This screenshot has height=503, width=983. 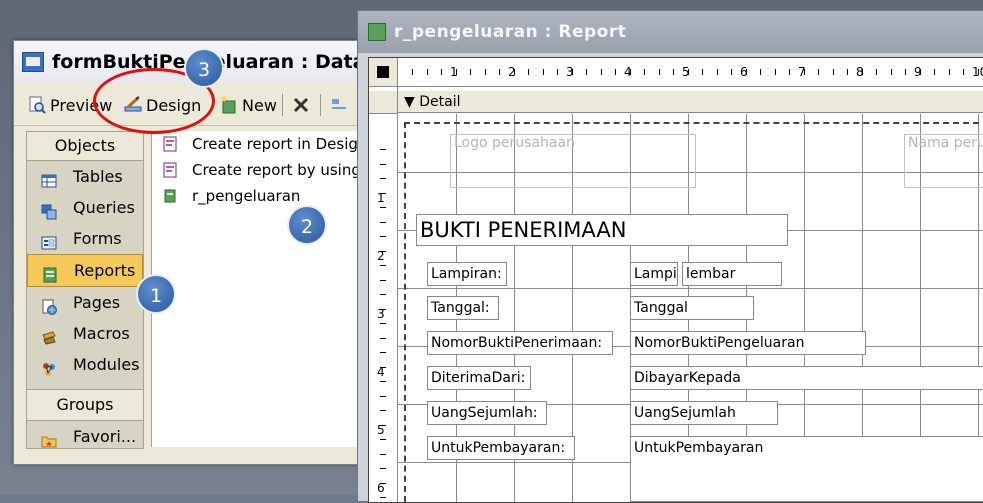 What do you see at coordinates (49, 366) in the screenshot?
I see `module-icon` at bounding box center [49, 366].